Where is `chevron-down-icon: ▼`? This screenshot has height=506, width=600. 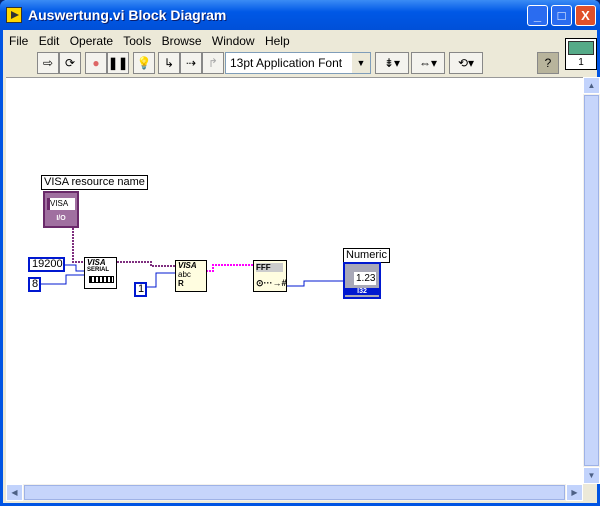
chevron-down-icon: ▼ is located at coordinates (361, 63).